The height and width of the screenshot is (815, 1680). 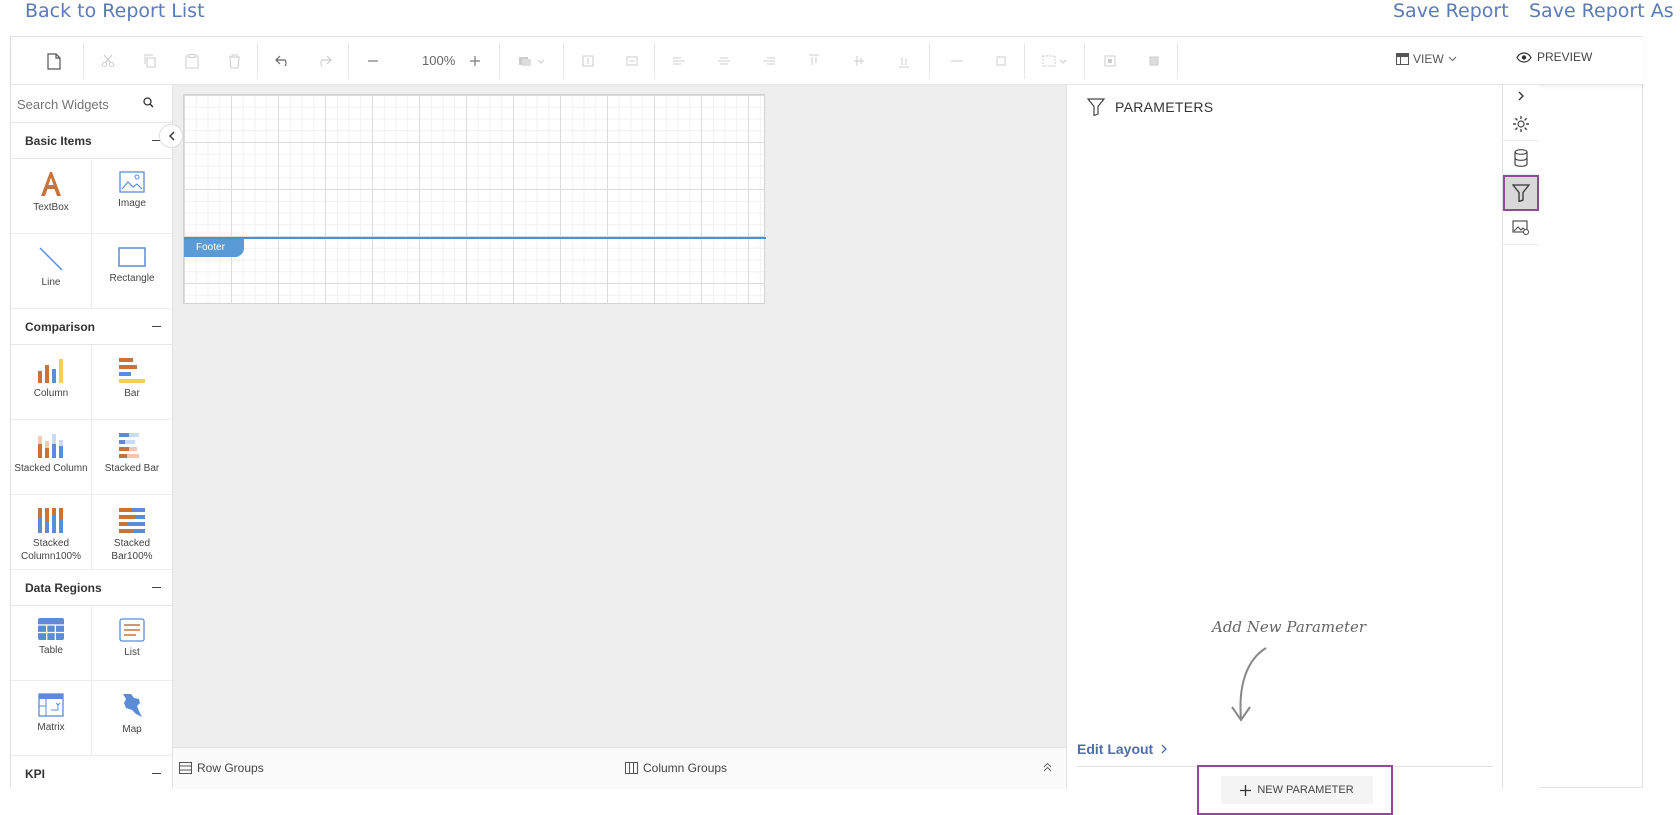 What do you see at coordinates (132, 643) in the screenshot?
I see `widget-list: List` at bounding box center [132, 643].